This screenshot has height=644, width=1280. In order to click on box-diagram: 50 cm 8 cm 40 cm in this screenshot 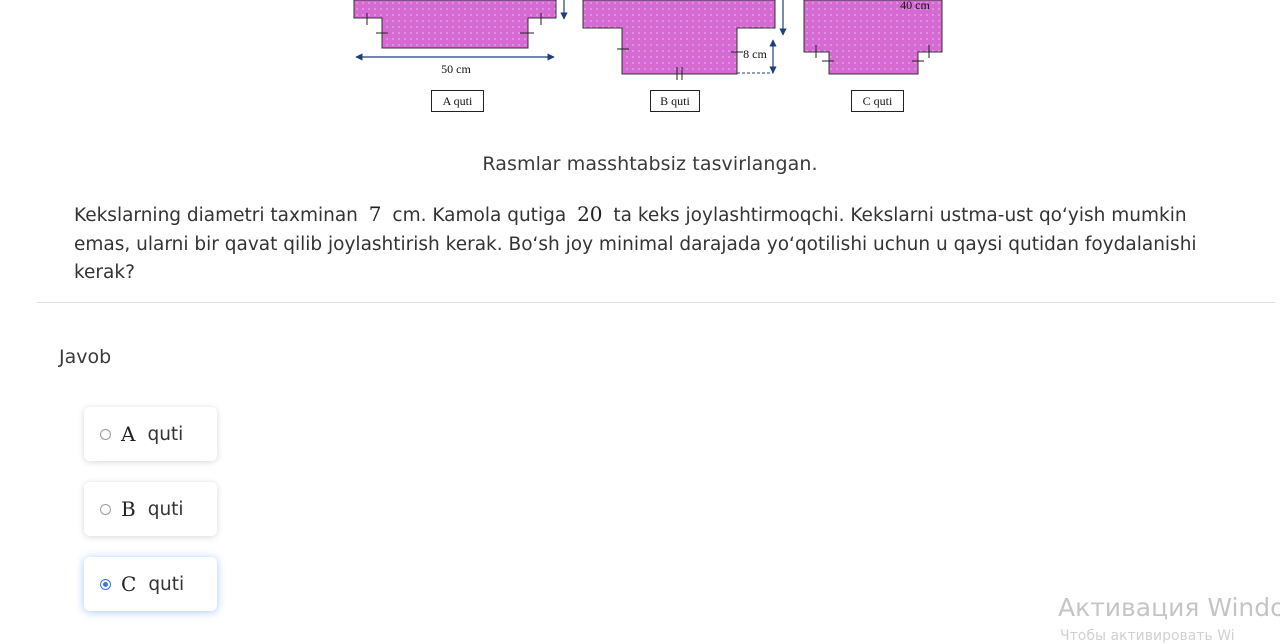, I will do `click(648, 40)`.